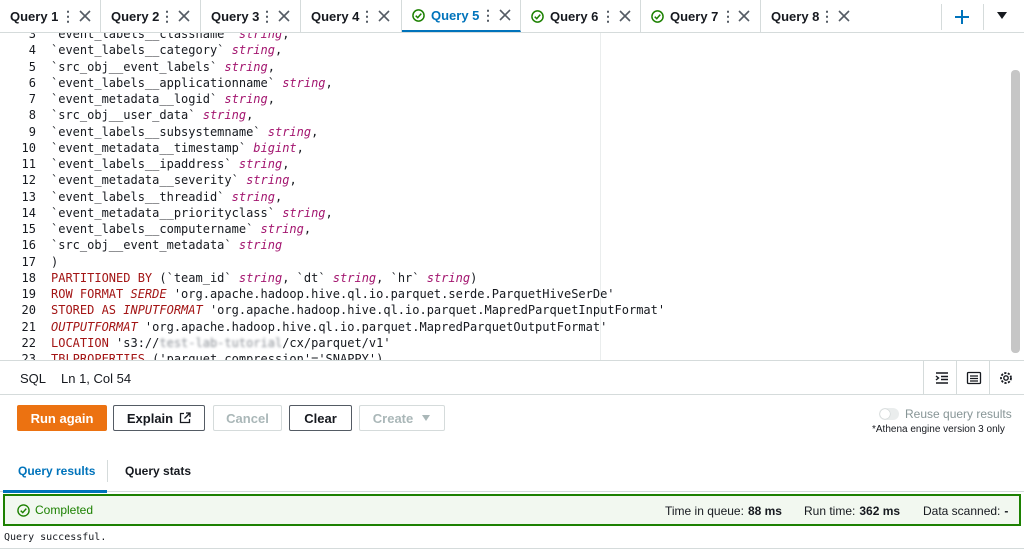 The width and height of the screenshot is (1024, 552). I want to click on code-text: `event_labels__threadid` string,, so click(166, 197).